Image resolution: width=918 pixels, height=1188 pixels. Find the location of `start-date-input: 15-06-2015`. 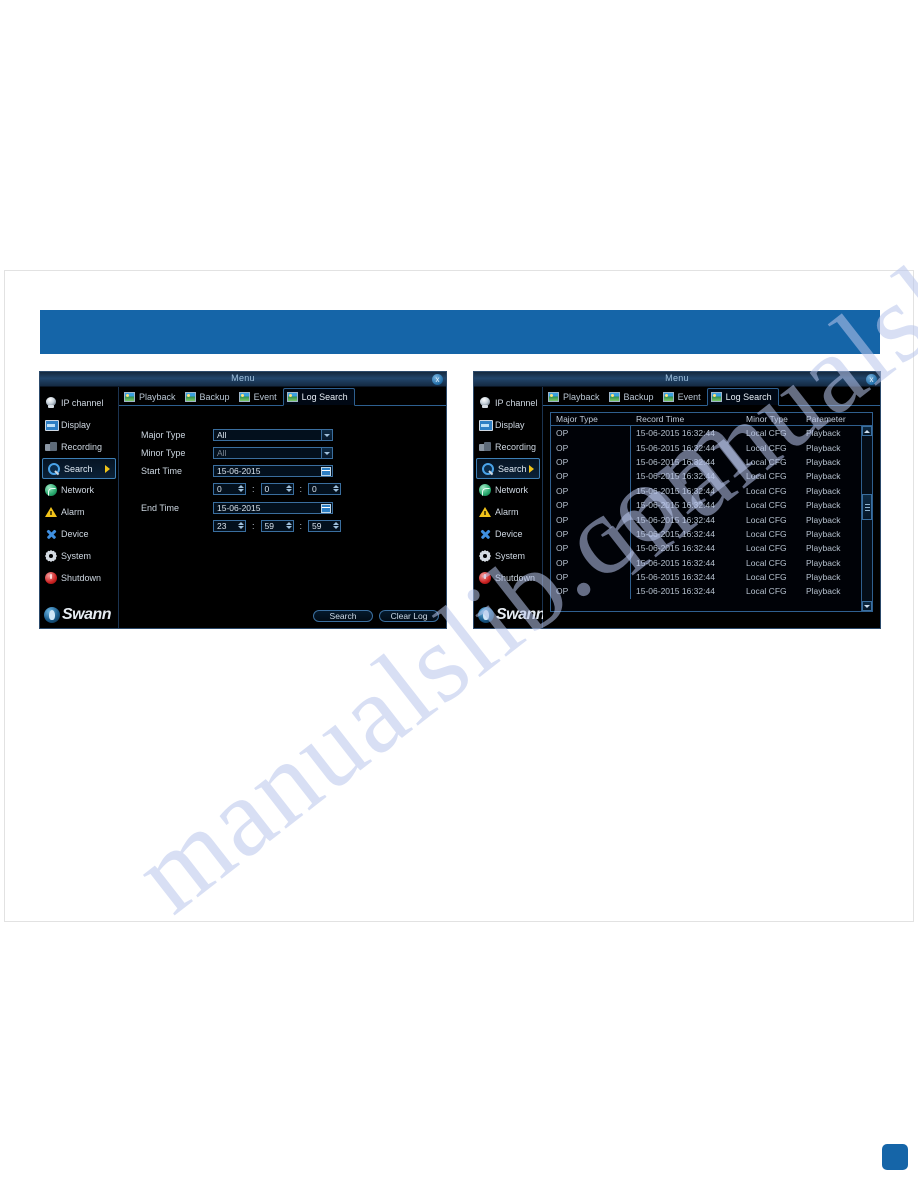

start-date-input: 15-06-2015 is located at coordinates (273, 471).